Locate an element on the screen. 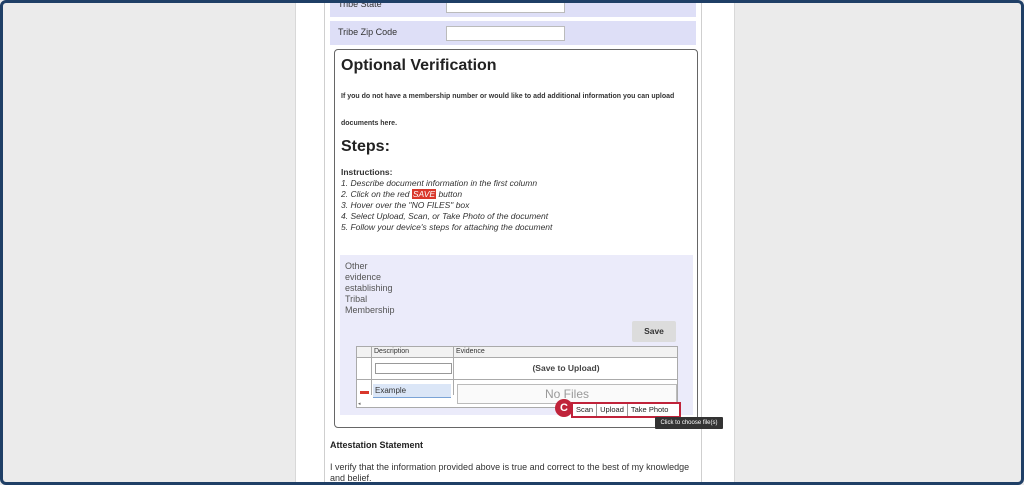 This screenshot has height=485, width=1024. tribe-state-label: Tribe State is located at coordinates (360, 4).